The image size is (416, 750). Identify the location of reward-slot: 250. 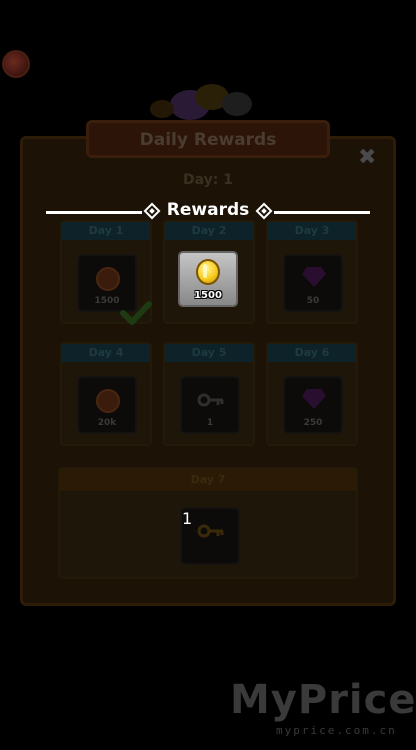
(313, 405).